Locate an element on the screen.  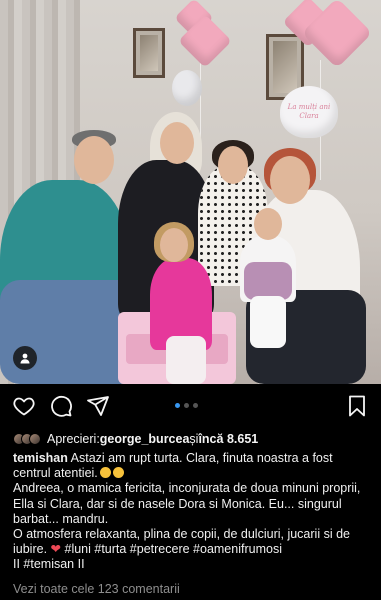
comment-icon is located at coordinates (61, 406).